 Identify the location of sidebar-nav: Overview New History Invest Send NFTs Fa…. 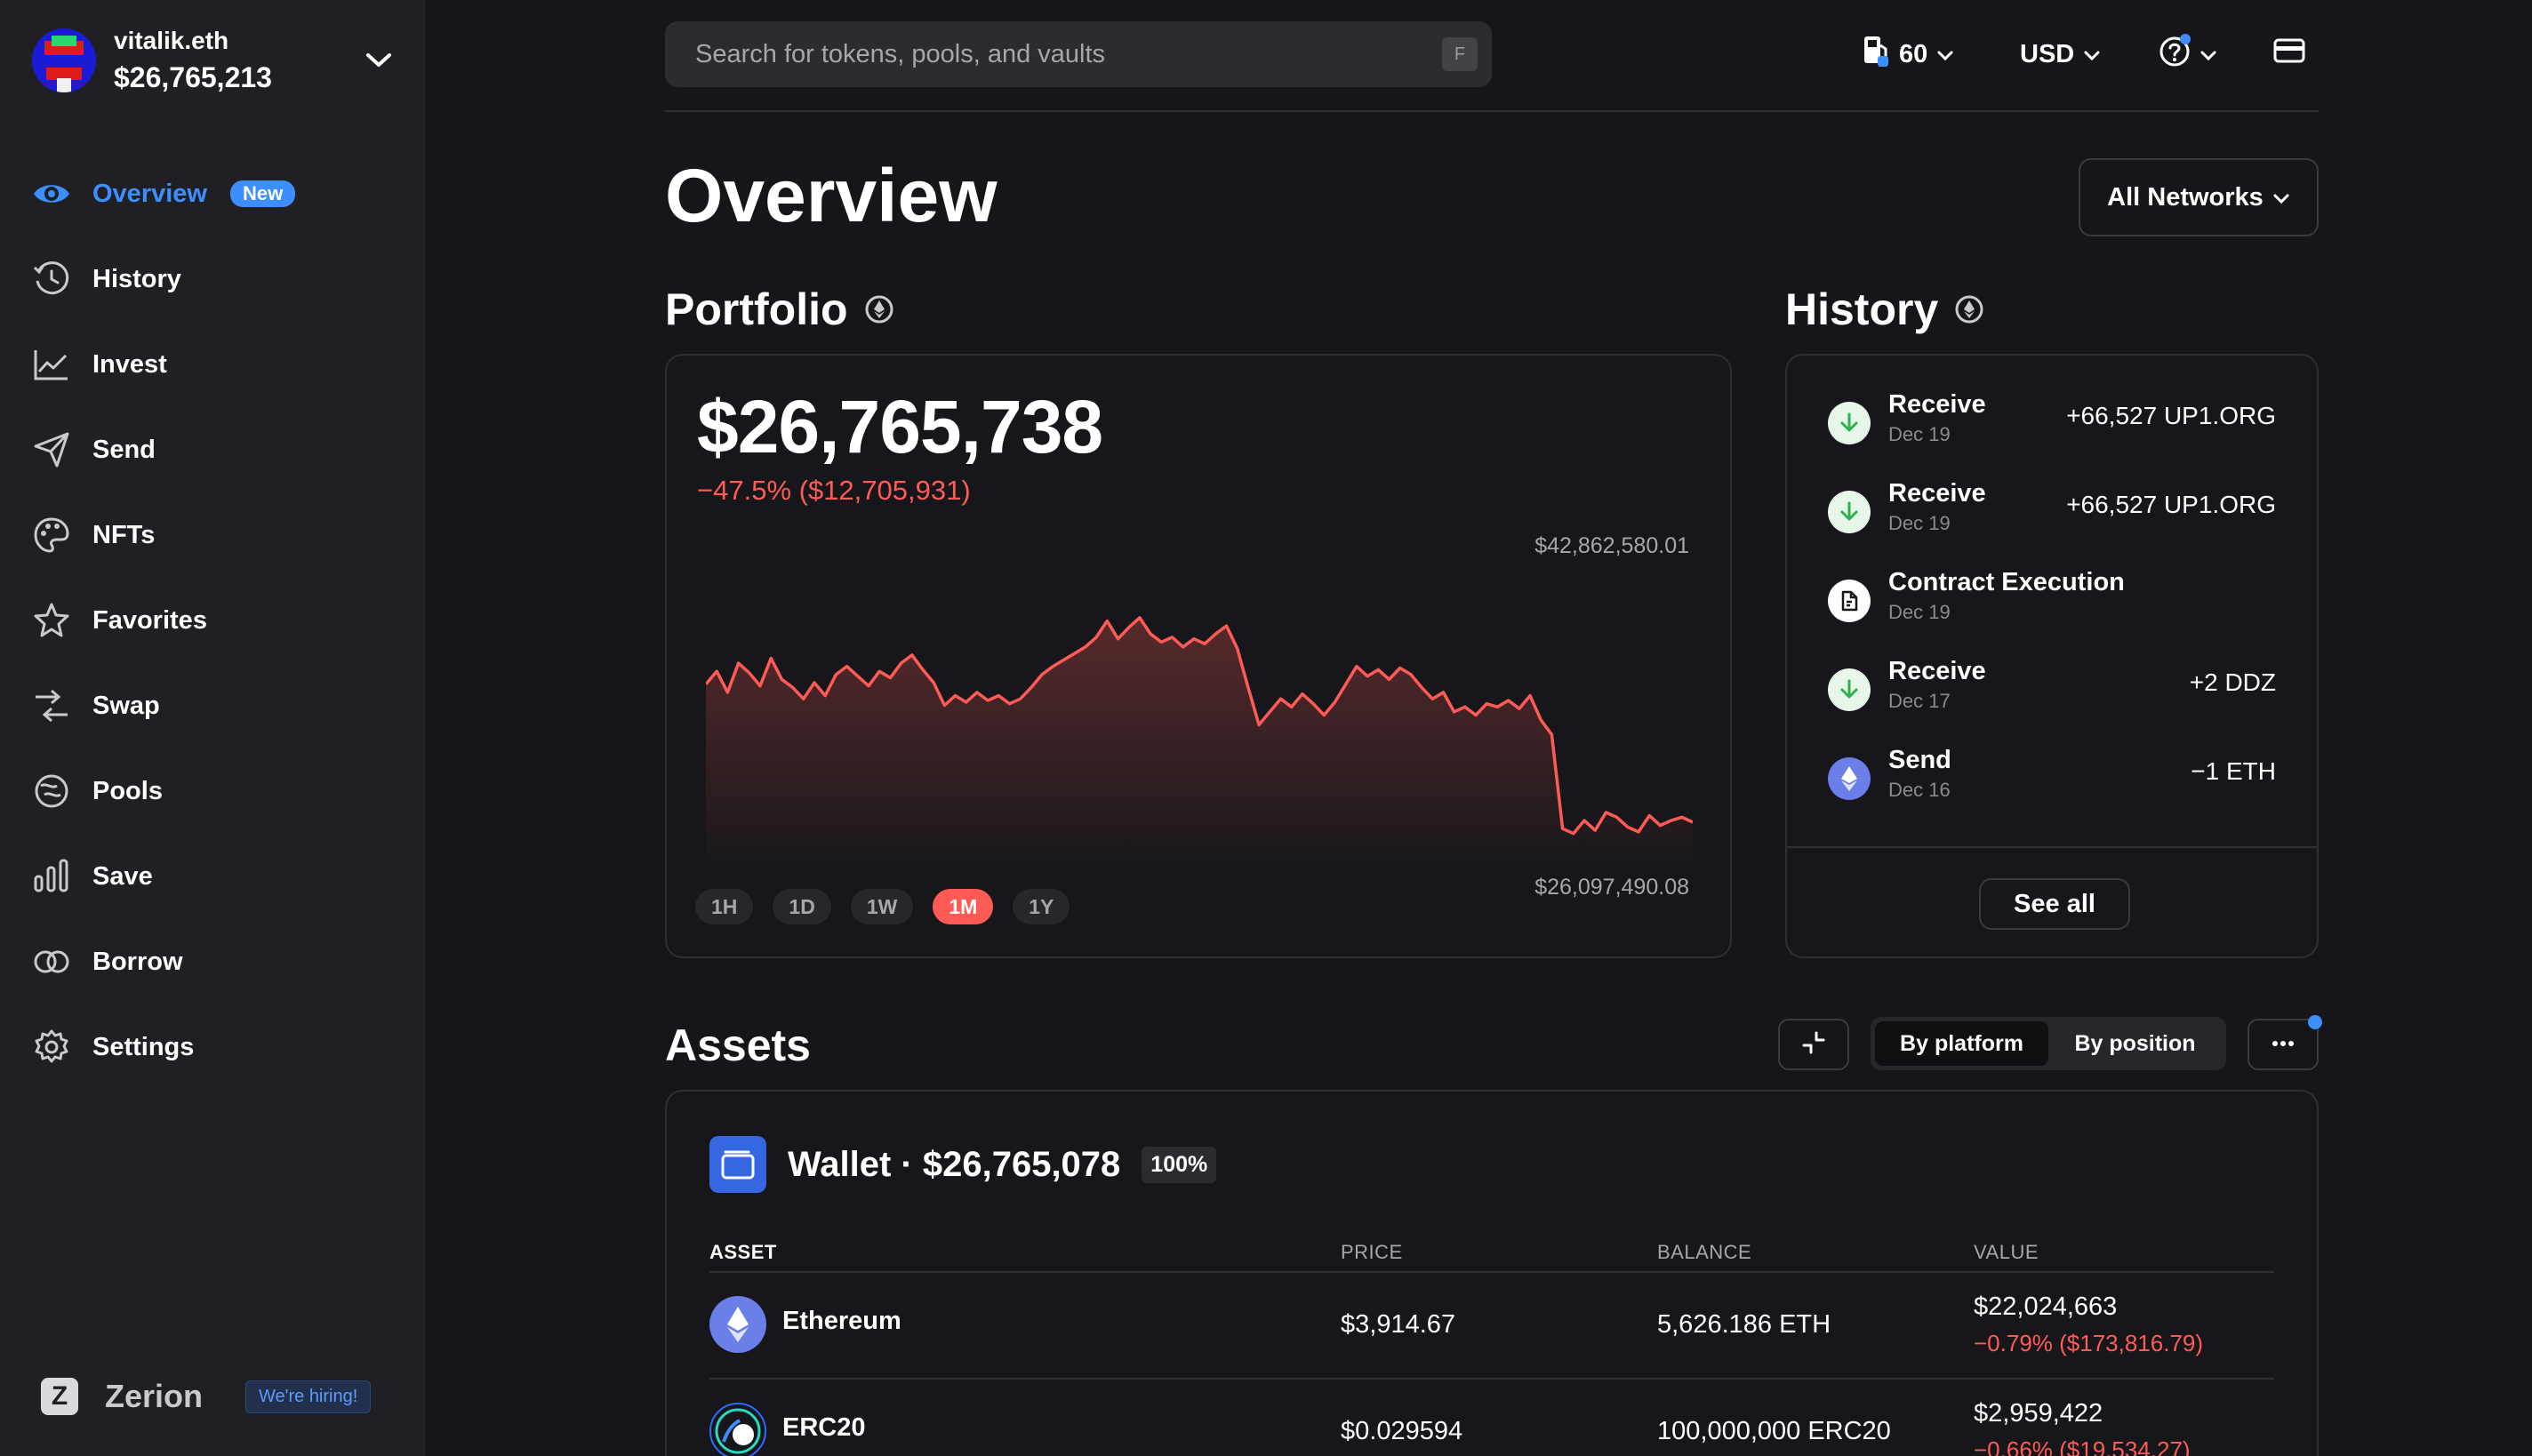
(214, 620).